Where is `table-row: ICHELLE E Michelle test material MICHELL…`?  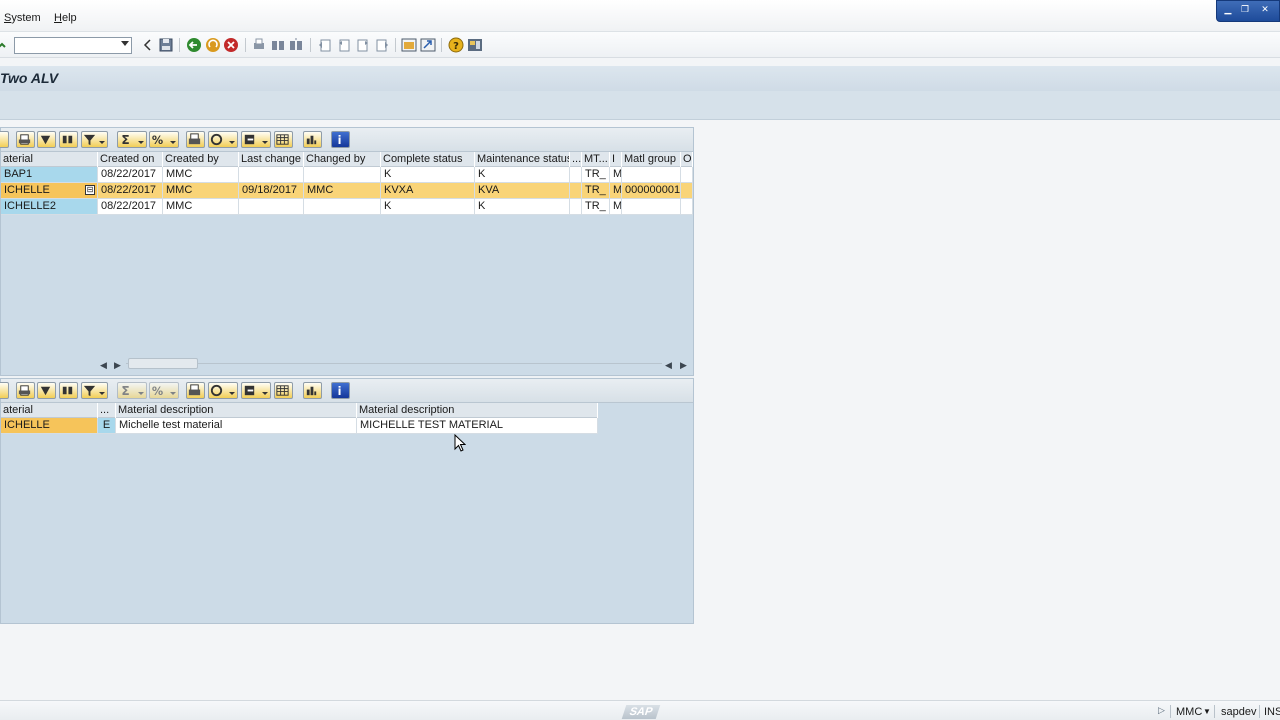 table-row: ICHELLE E Michelle test material MICHELL… is located at coordinates (299, 426).